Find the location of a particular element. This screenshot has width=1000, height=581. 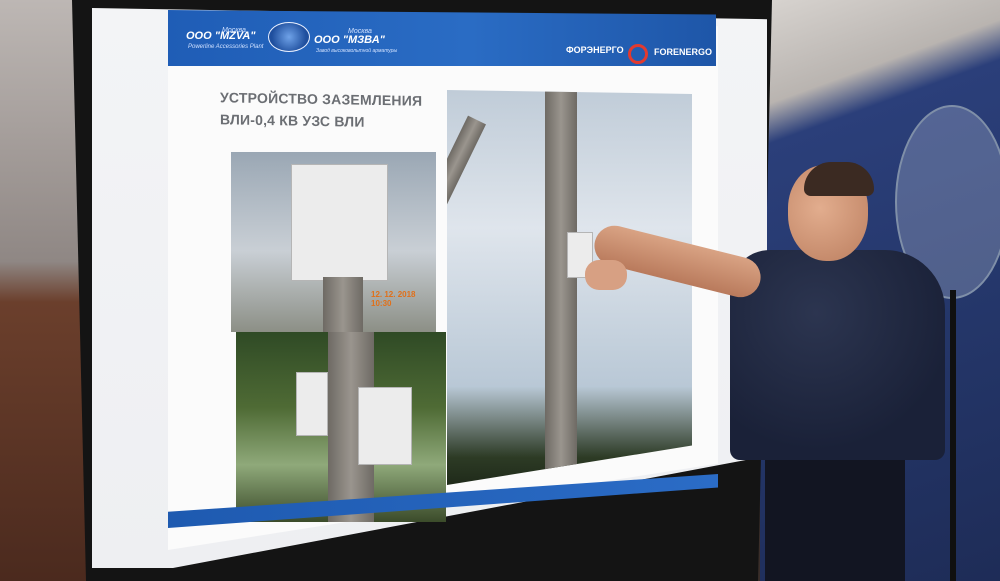

presenter-hair is located at coordinates (839, 179).